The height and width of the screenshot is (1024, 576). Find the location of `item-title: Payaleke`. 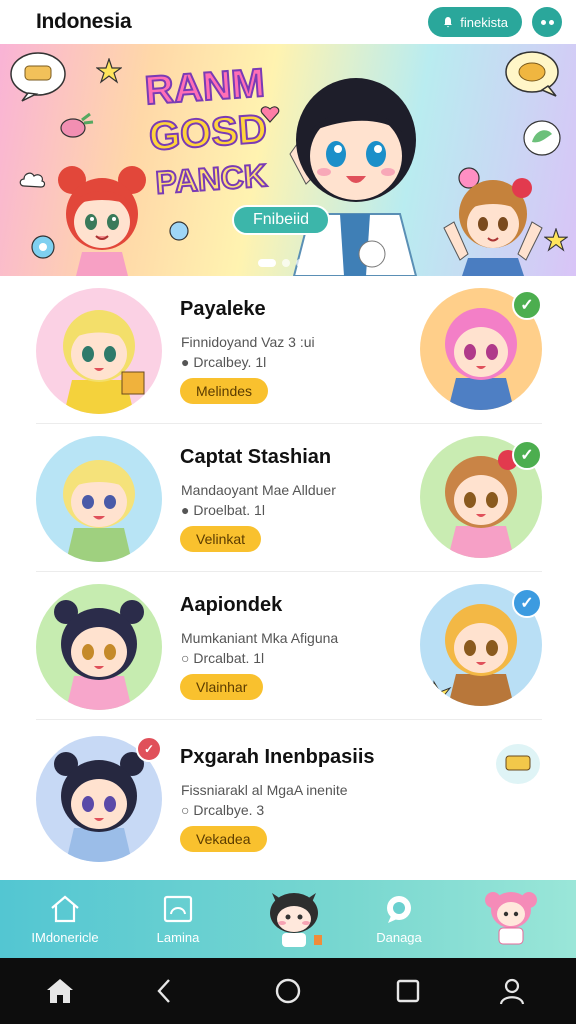

item-title: Payaleke is located at coordinates (223, 309).